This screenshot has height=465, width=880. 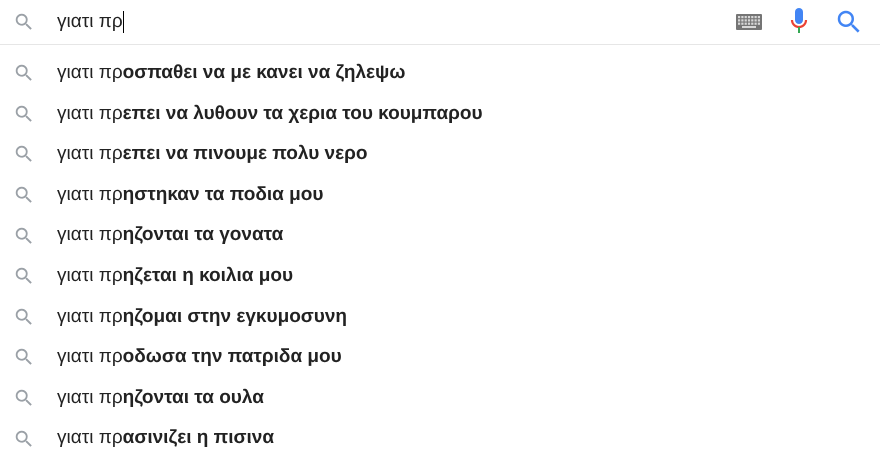 I want to click on suggestion-item: γιατι πρεπει να λυθουν τα χερια του κουμπαρου, so click(x=270, y=114).